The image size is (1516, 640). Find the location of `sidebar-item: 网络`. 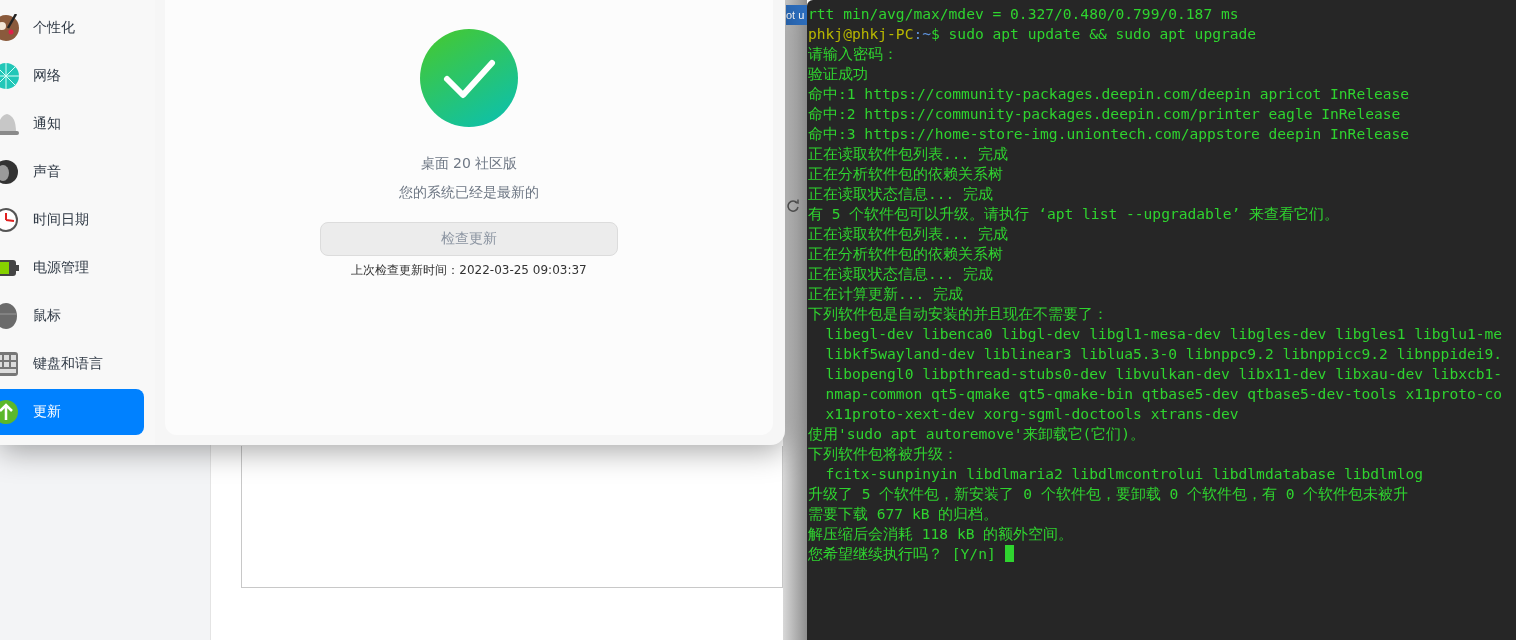

sidebar-item: 网络 is located at coordinates (72, 76).